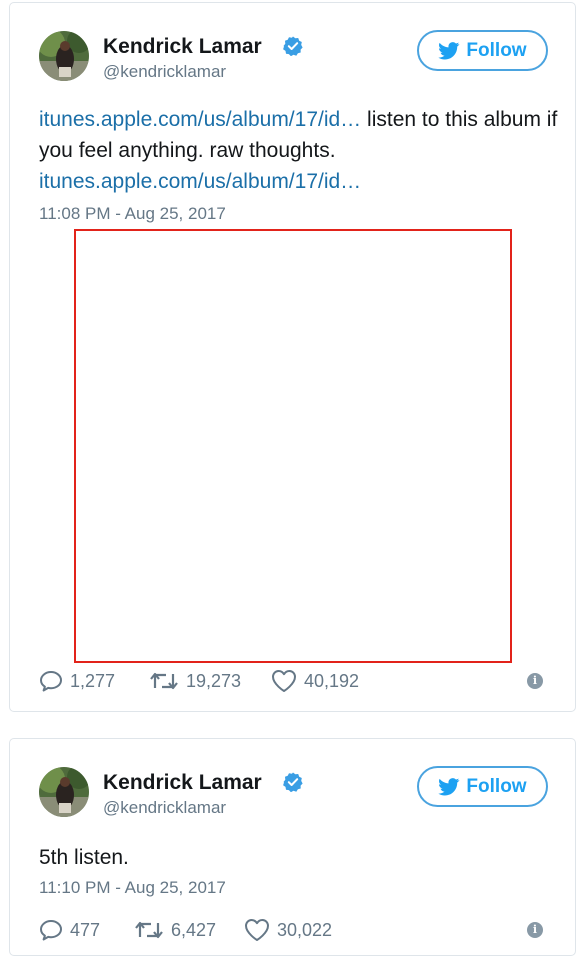  I want to click on reply-count: 477, so click(85, 929).